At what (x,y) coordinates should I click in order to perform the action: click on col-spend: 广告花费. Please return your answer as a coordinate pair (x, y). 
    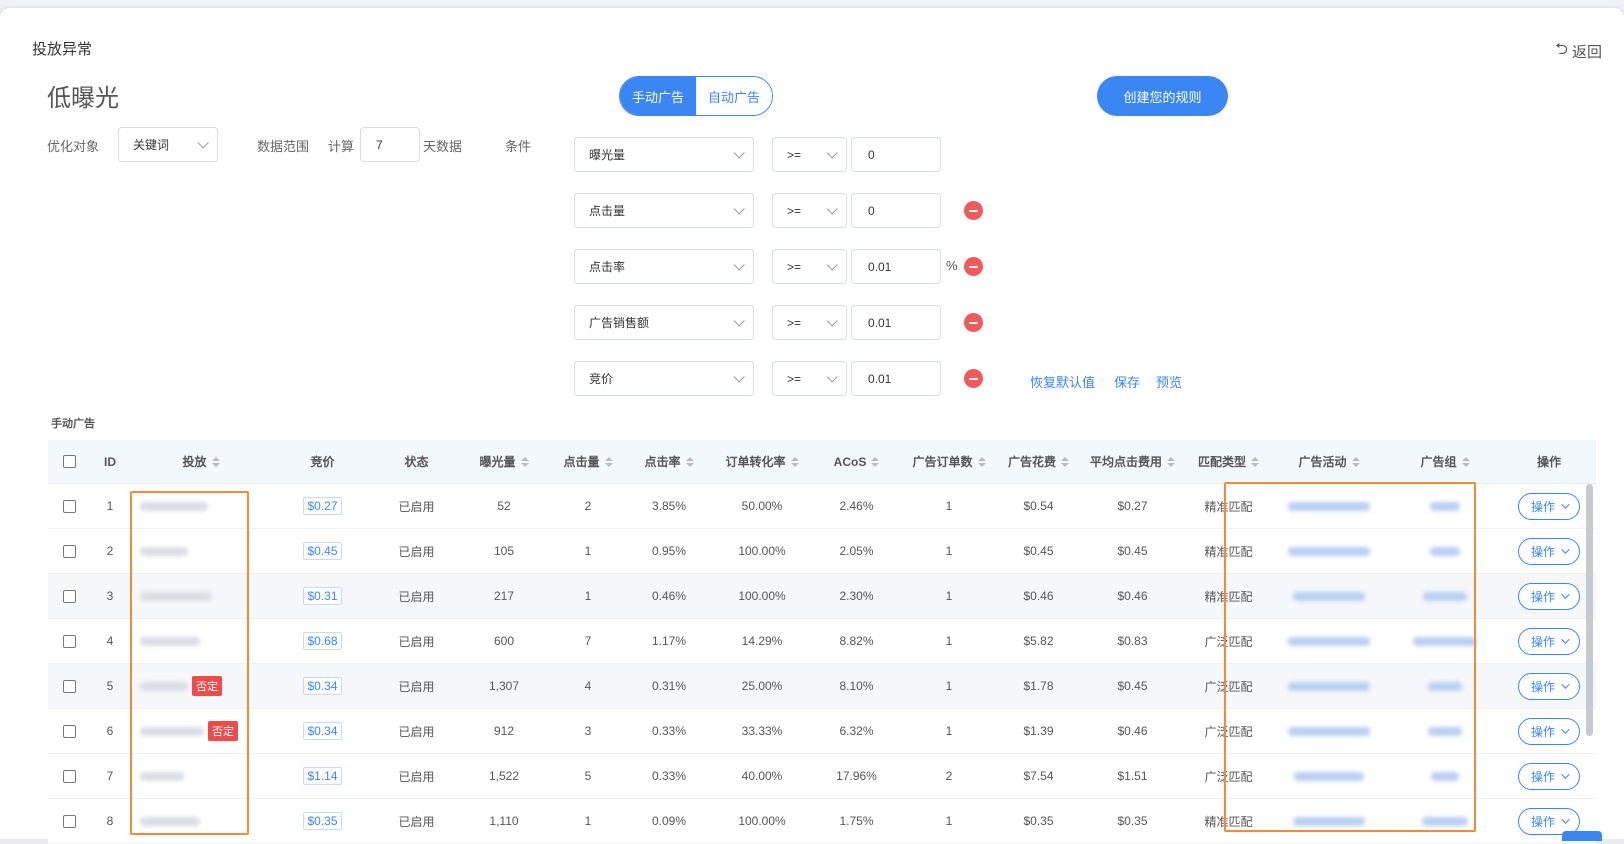
    Looking at the image, I should click on (1038, 461).